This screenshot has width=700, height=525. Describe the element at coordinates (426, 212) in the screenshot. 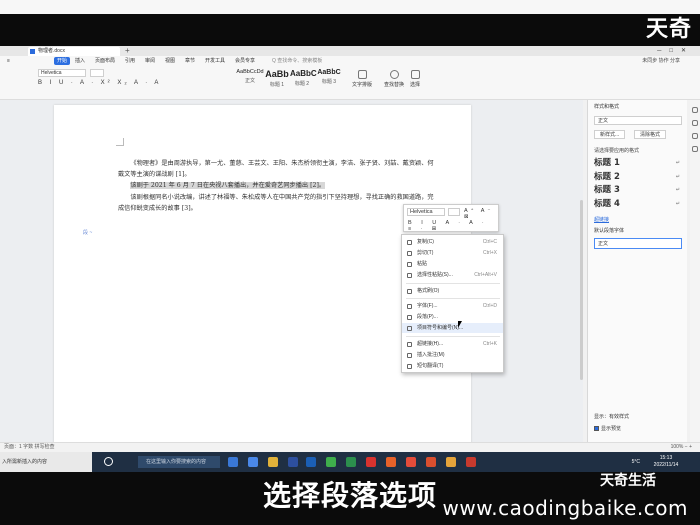

I see `mini-font-select: Helvetica` at that location.